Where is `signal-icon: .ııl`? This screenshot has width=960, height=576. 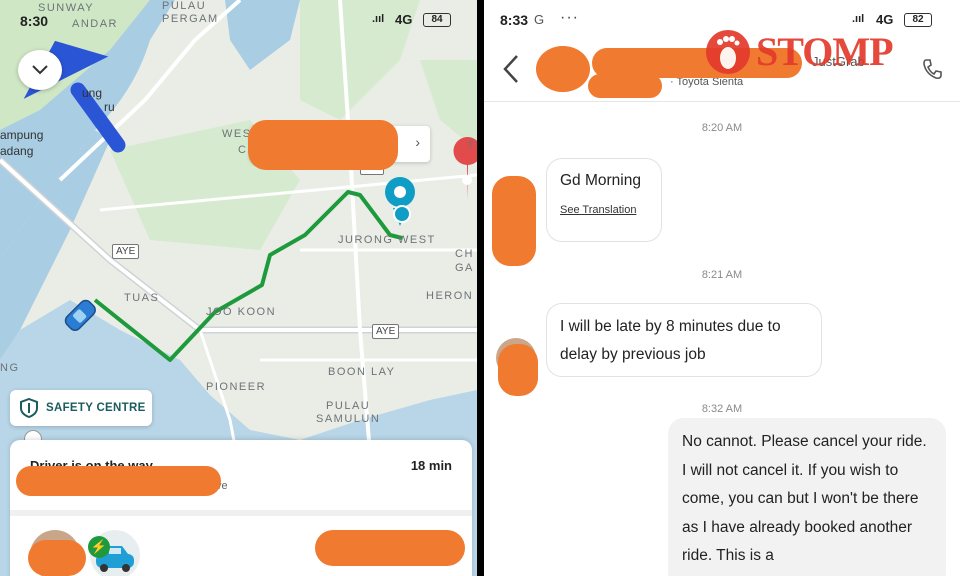 signal-icon: .ııl is located at coordinates (378, 19).